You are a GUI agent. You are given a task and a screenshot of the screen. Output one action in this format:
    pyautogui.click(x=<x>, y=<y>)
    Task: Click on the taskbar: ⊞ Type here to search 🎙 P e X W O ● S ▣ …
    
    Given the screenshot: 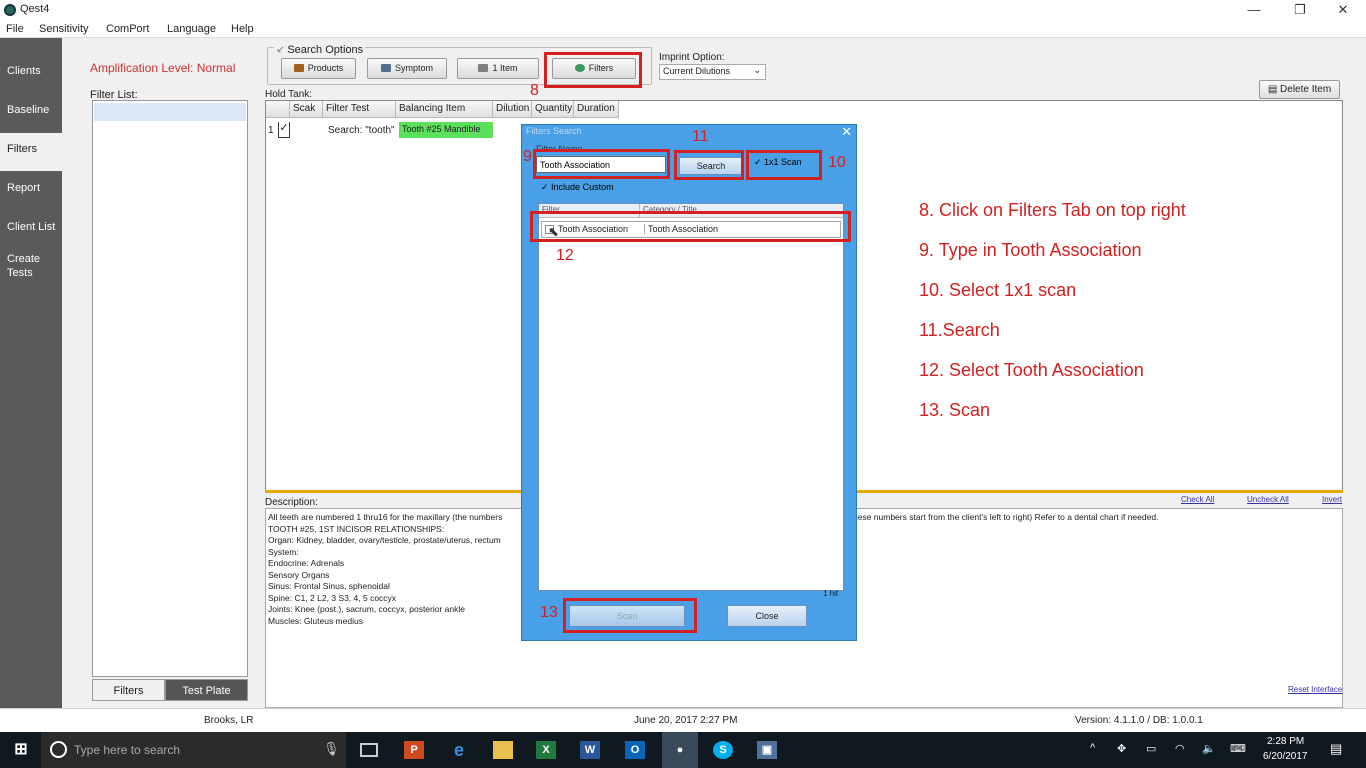 What is the action you would take?
    pyautogui.click(x=683, y=750)
    